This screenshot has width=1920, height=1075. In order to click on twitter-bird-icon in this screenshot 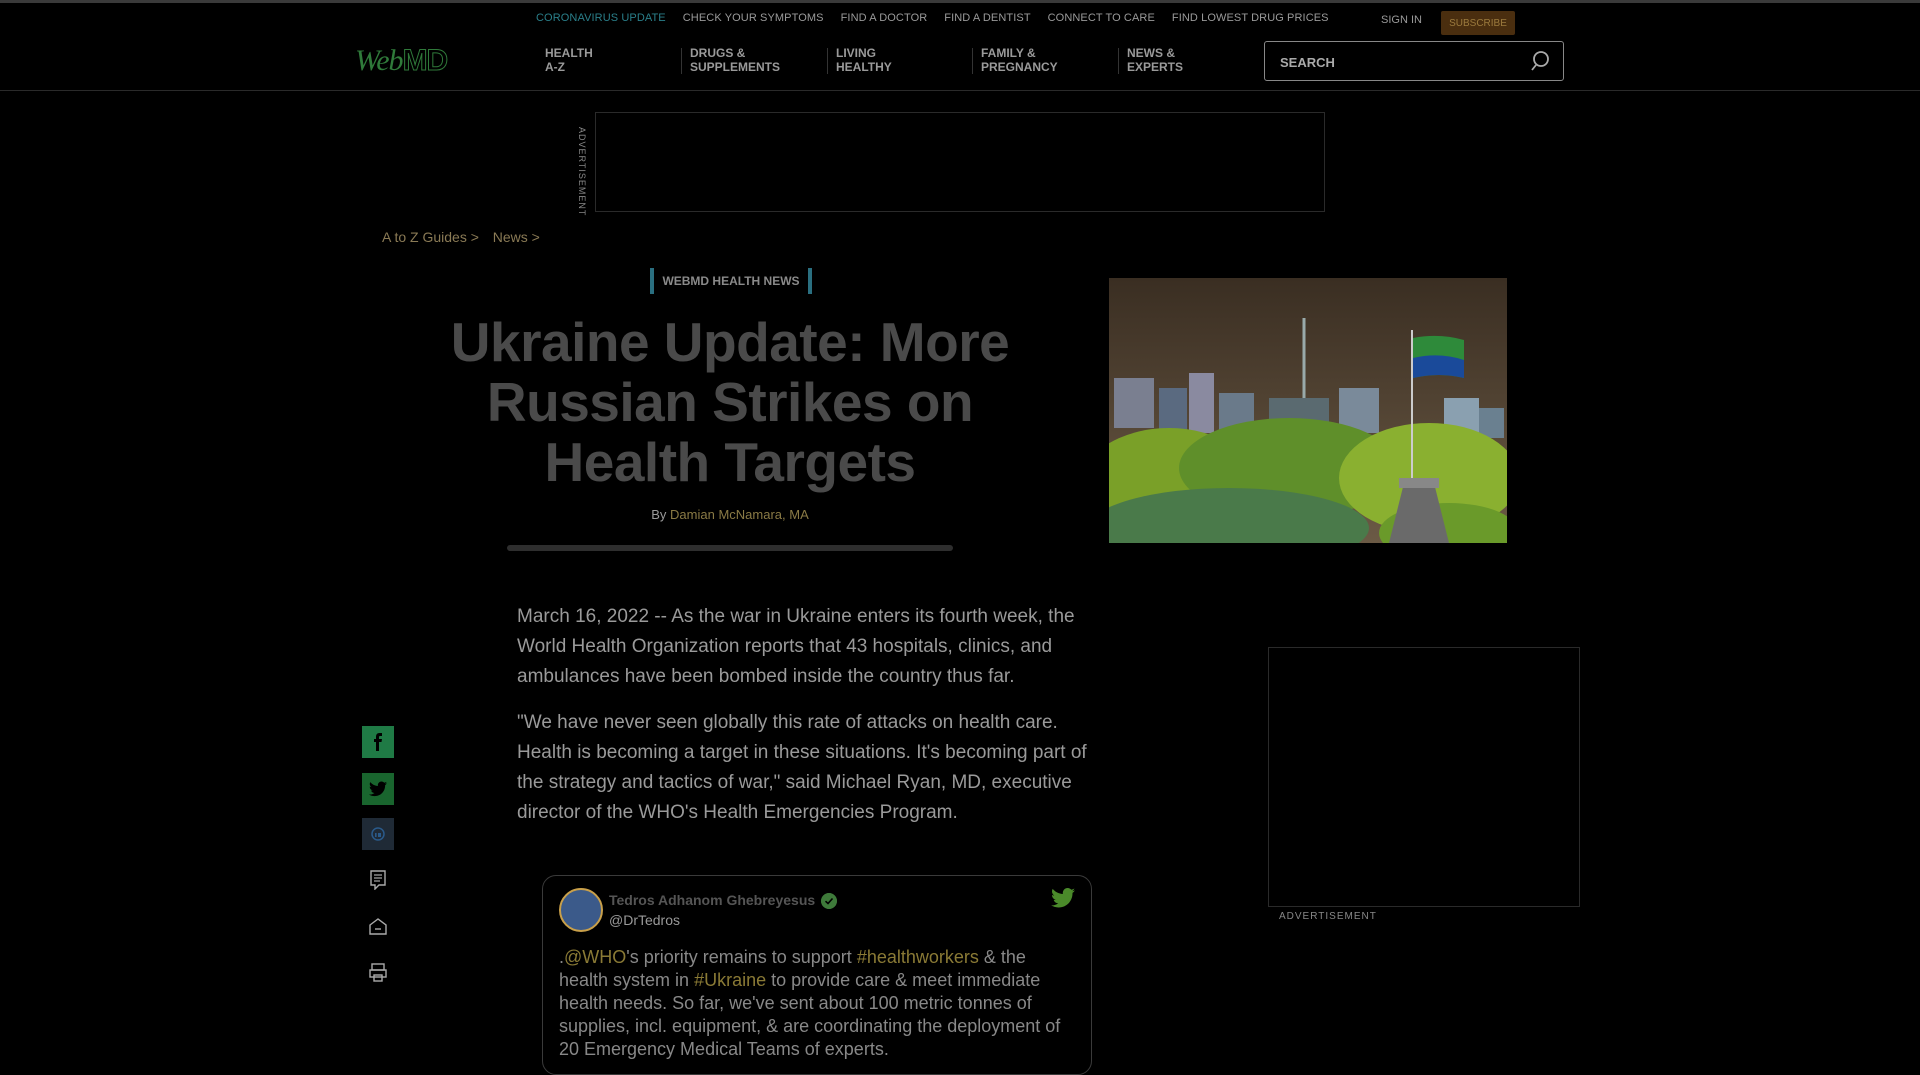, I will do `click(1063, 898)`.